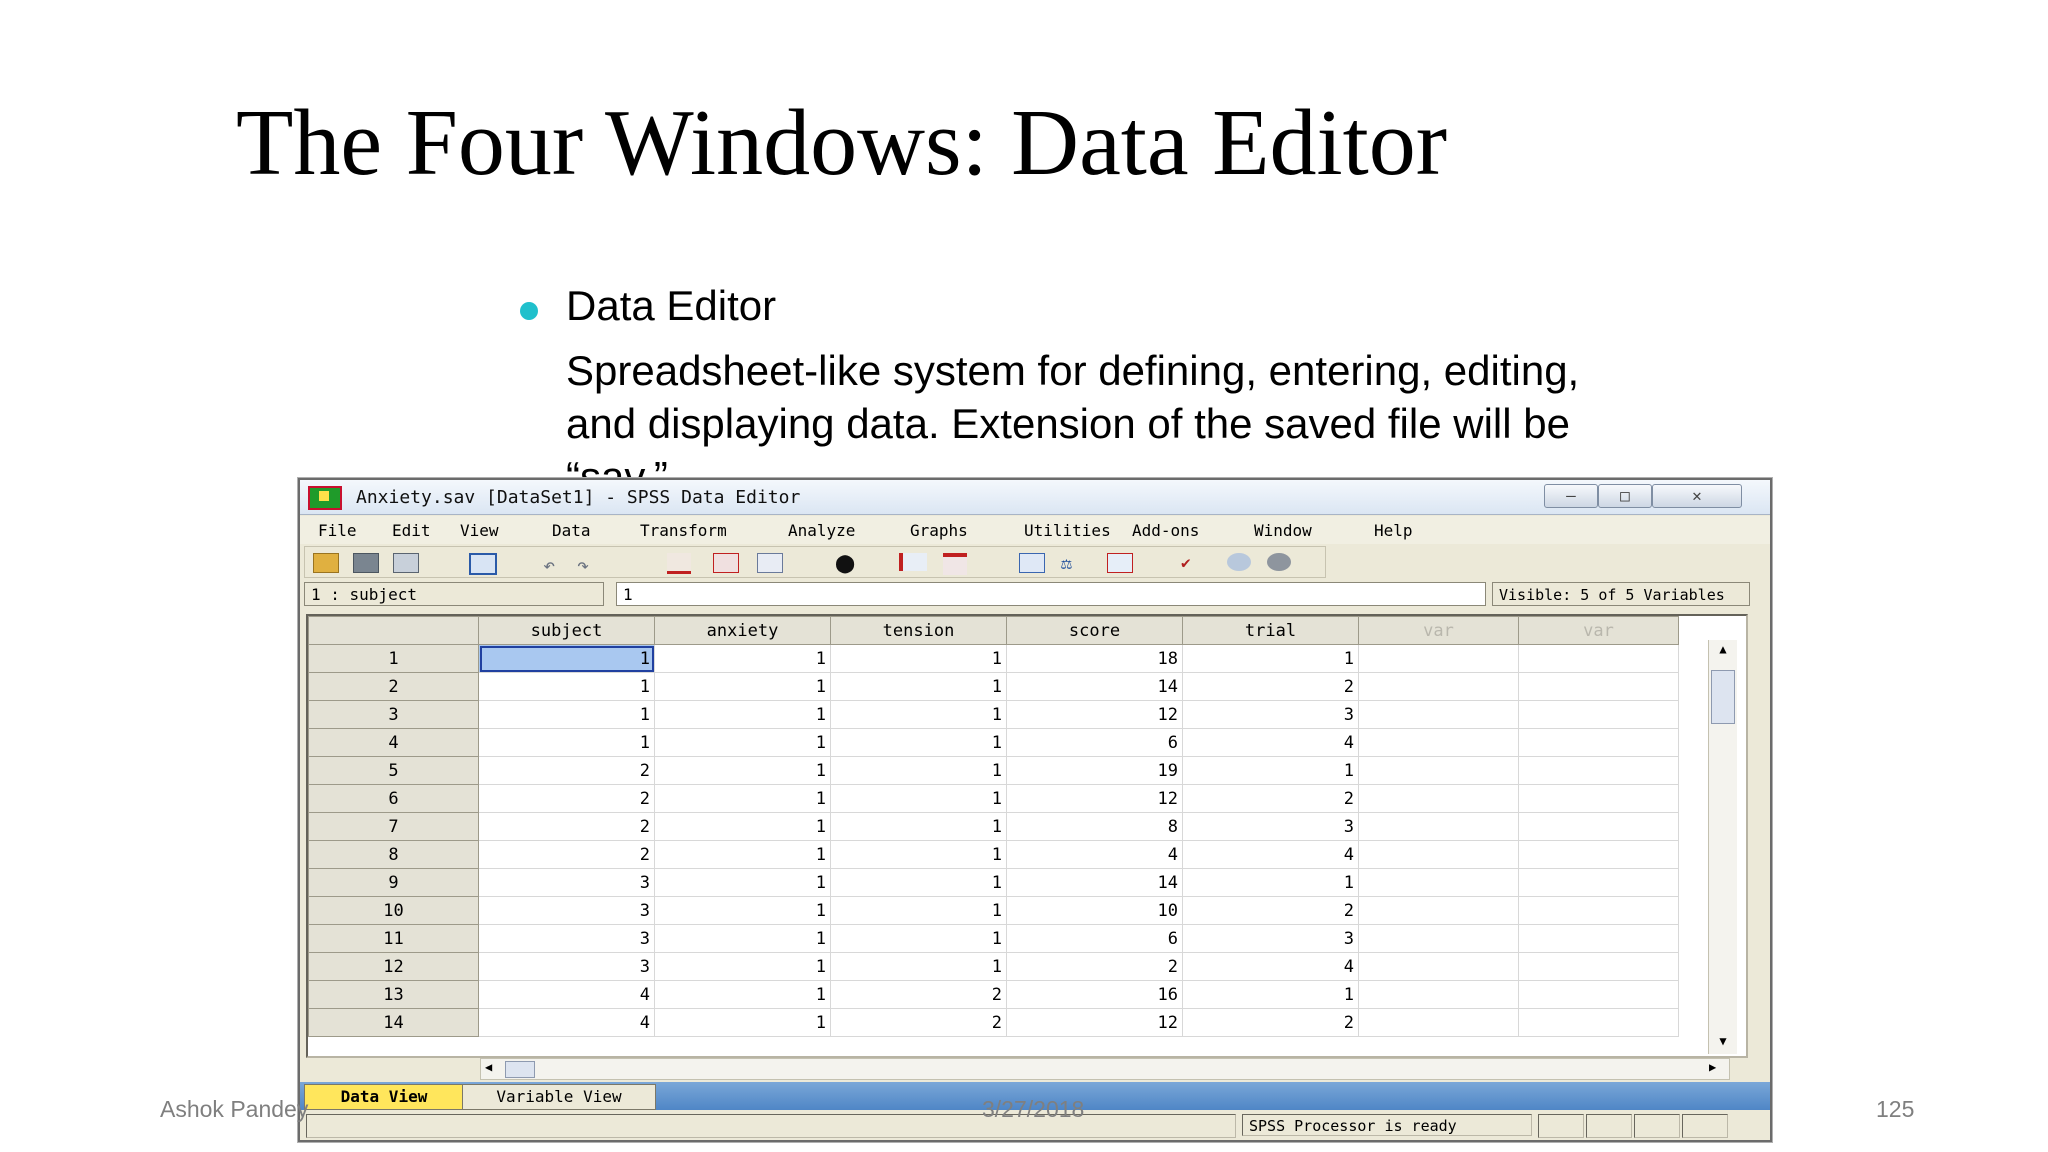 This screenshot has width=2048, height=1152. Describe the element at coordinates (559, 1097) in the screenshot. I see `tab-variable-view: Variable View` at that location.